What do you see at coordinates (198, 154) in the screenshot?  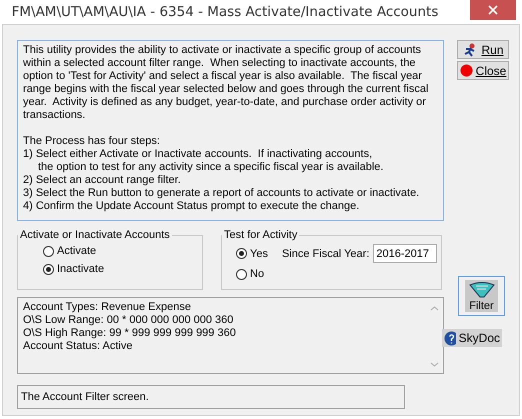 I see `step-line: 1) Select either Activate or Inactivate accounts. If inactivating accounts,` at bounding box center [198, 154].